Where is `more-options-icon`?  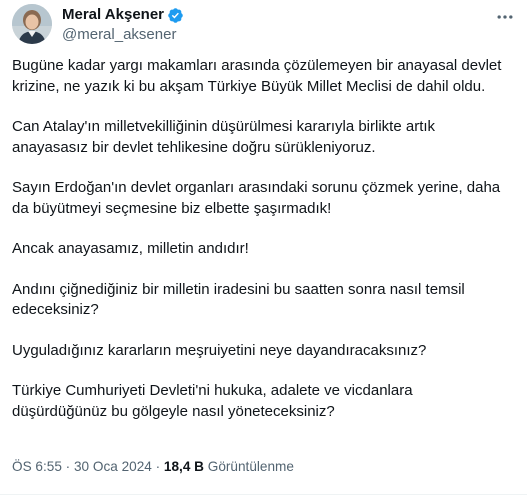
more-options-icon is located at coordinates (505, 17).